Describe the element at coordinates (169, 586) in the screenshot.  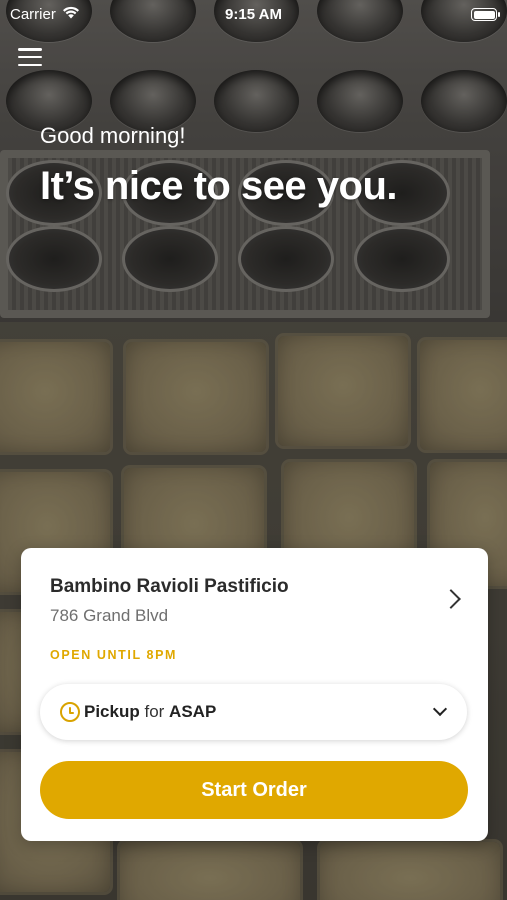
I see `store-name: Bambino Ravioli Pastificio` at that location.